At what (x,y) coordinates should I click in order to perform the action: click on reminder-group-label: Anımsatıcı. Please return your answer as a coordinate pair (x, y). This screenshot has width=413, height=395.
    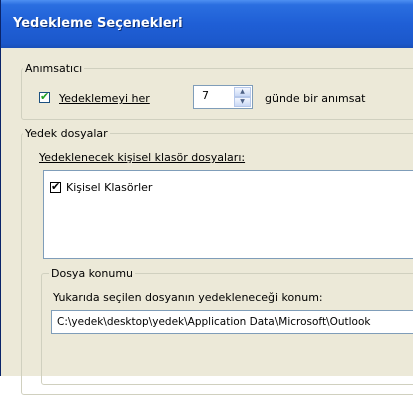
    Looking at the image, I should click on (54, 68).